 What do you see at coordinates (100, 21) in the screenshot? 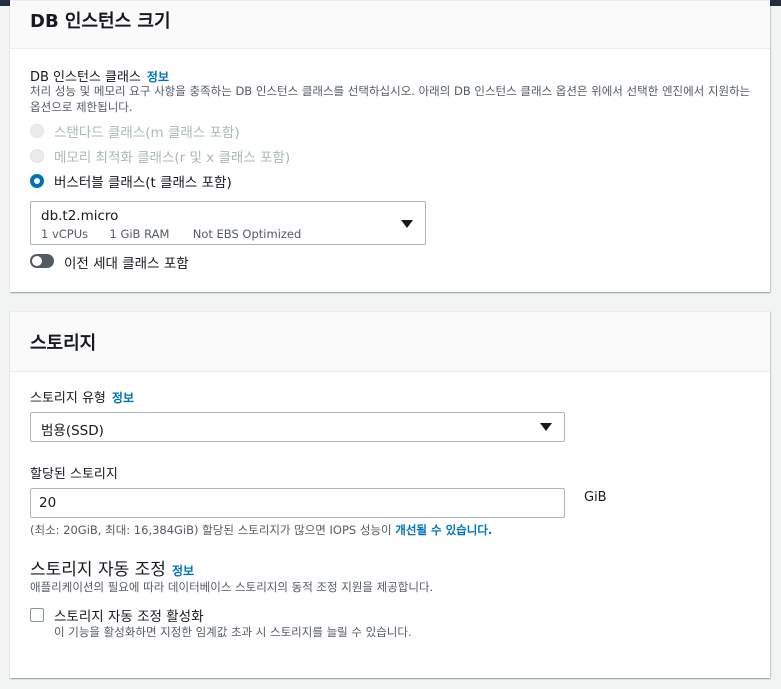
I see `panel-title: DB 인스턴스 크기` at bounding box center [100, 21].